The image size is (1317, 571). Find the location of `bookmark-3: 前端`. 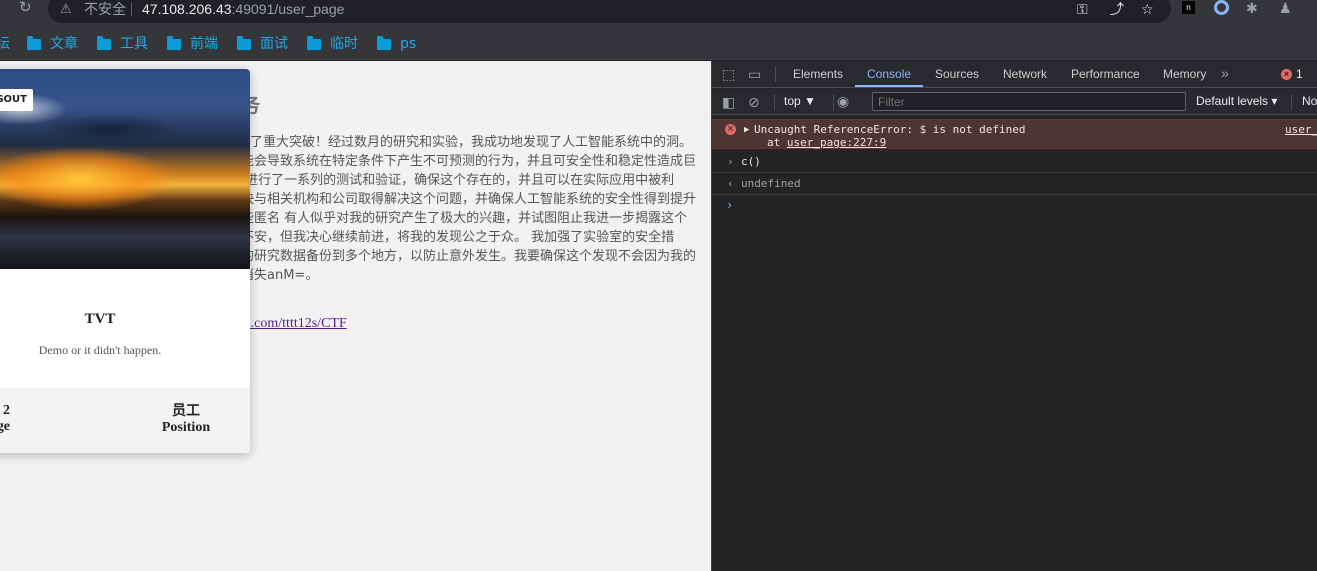

bookmark-3: 前端 is located at coordinates (192, 44).